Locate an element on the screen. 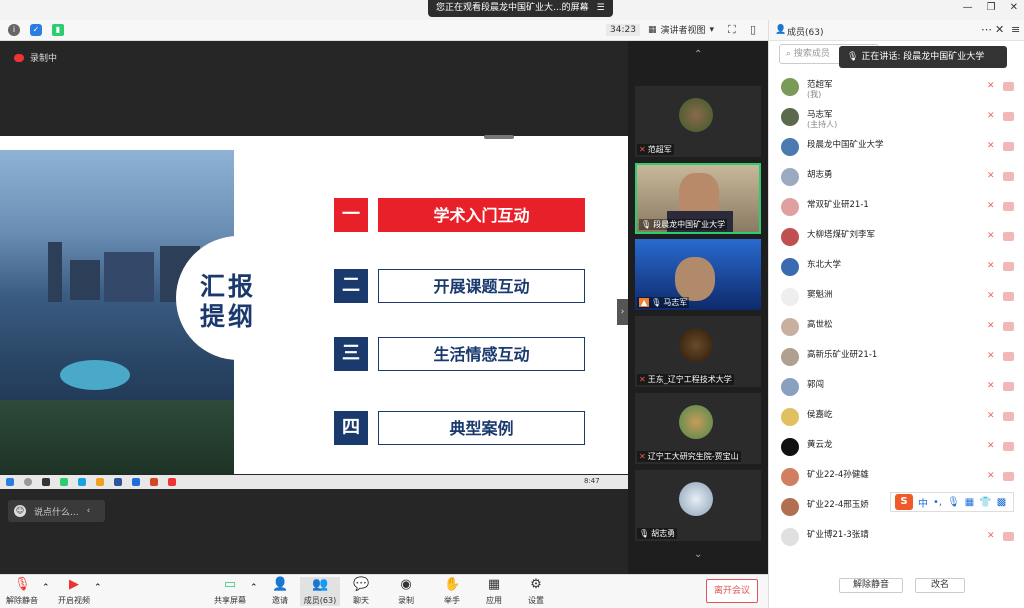  more-icon: ⋯ is located at coordinates (986, 29).